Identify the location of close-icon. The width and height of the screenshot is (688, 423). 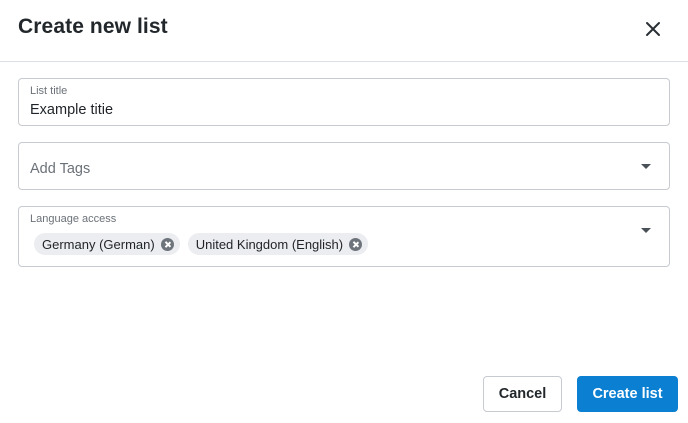
(653, 29).